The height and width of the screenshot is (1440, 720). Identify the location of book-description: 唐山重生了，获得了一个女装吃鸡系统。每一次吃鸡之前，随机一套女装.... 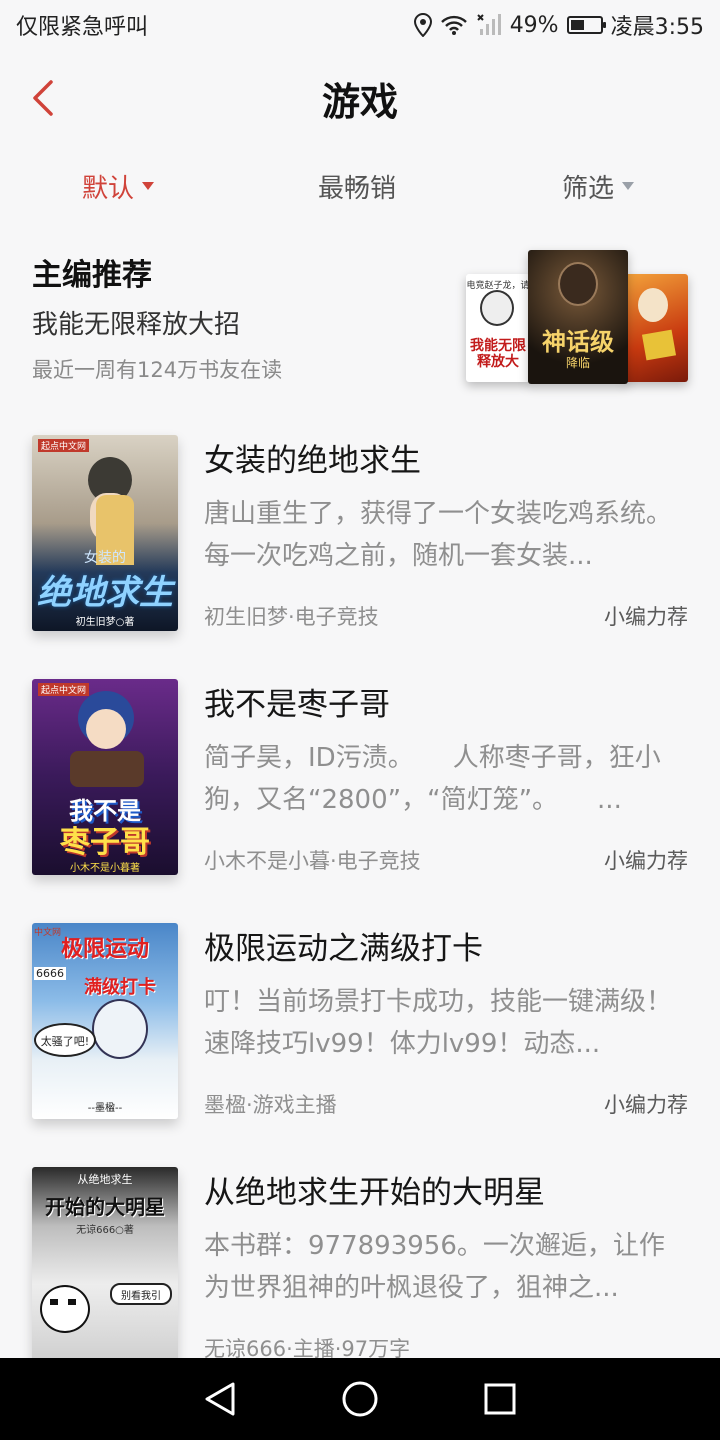
(438, 535).